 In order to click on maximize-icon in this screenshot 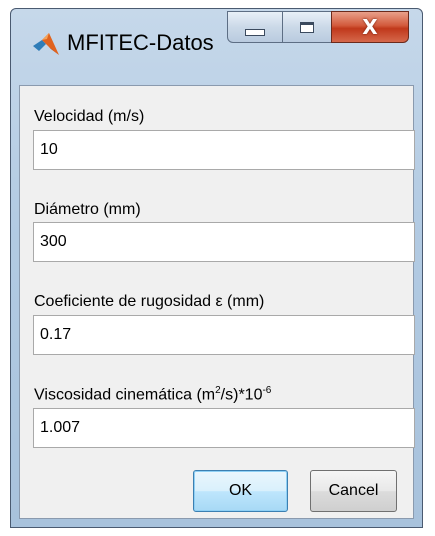, I will do `click(307, 27)`.